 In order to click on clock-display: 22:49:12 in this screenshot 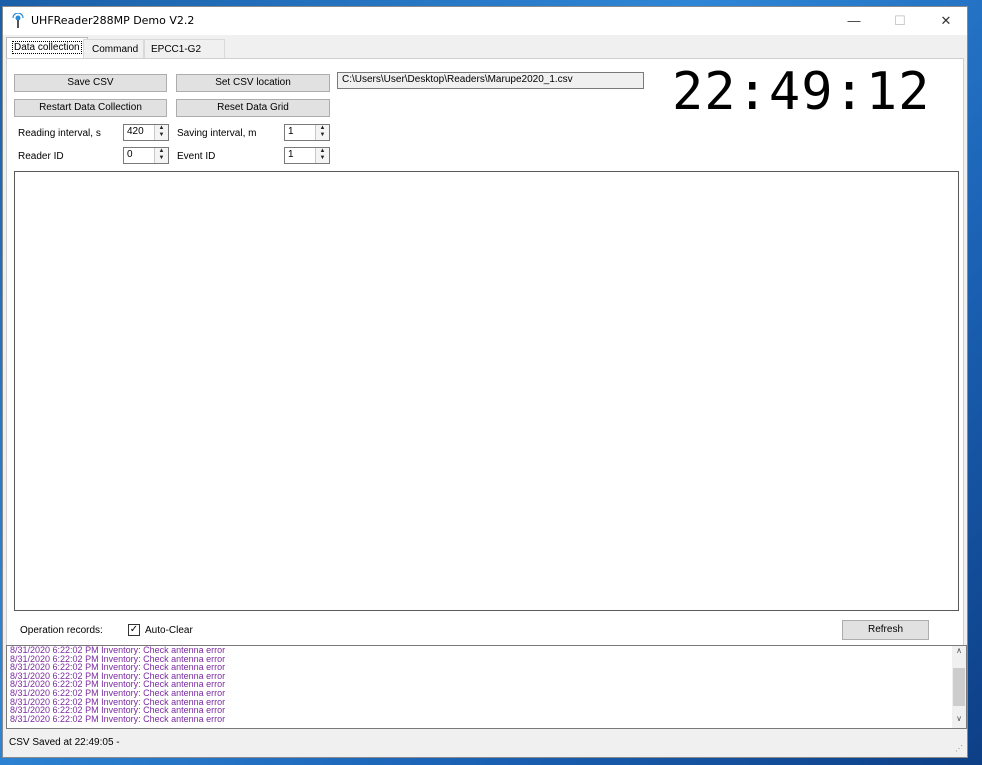, I will do `click(801, 92)`.